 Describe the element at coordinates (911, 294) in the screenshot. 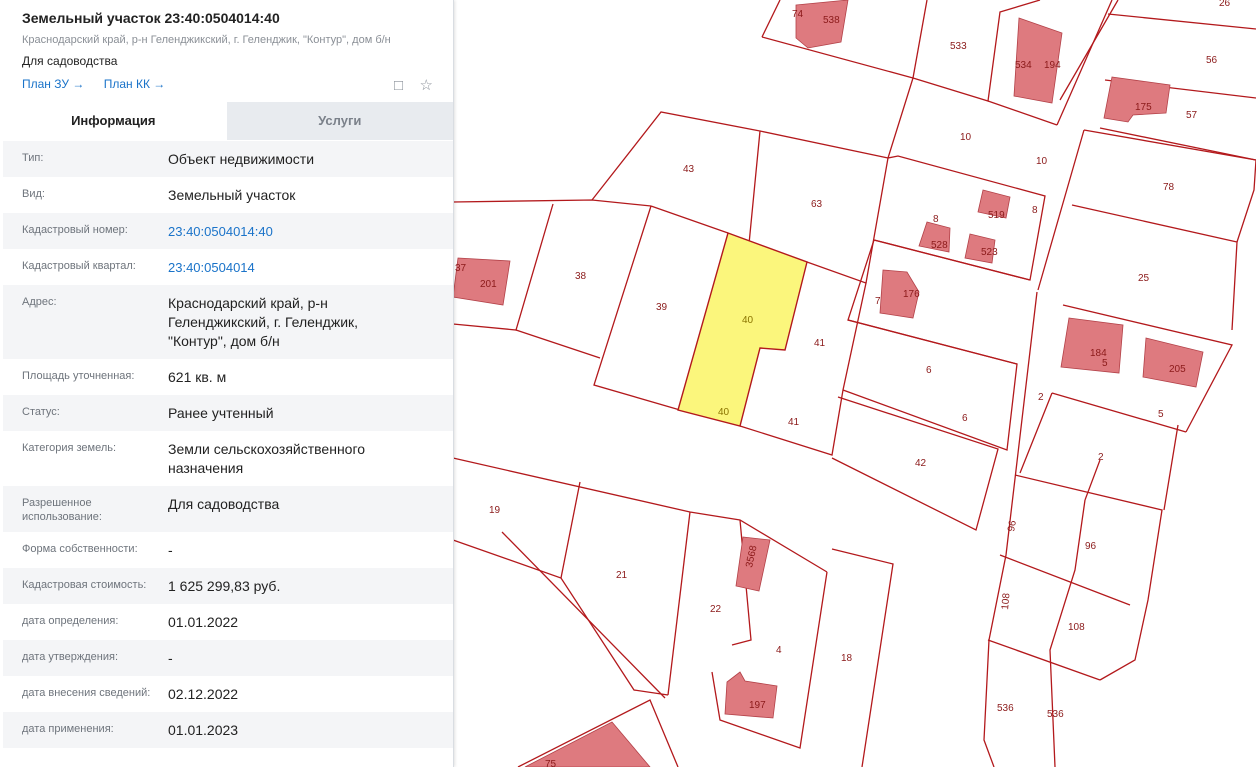

I see `map-label: 176` at that location.